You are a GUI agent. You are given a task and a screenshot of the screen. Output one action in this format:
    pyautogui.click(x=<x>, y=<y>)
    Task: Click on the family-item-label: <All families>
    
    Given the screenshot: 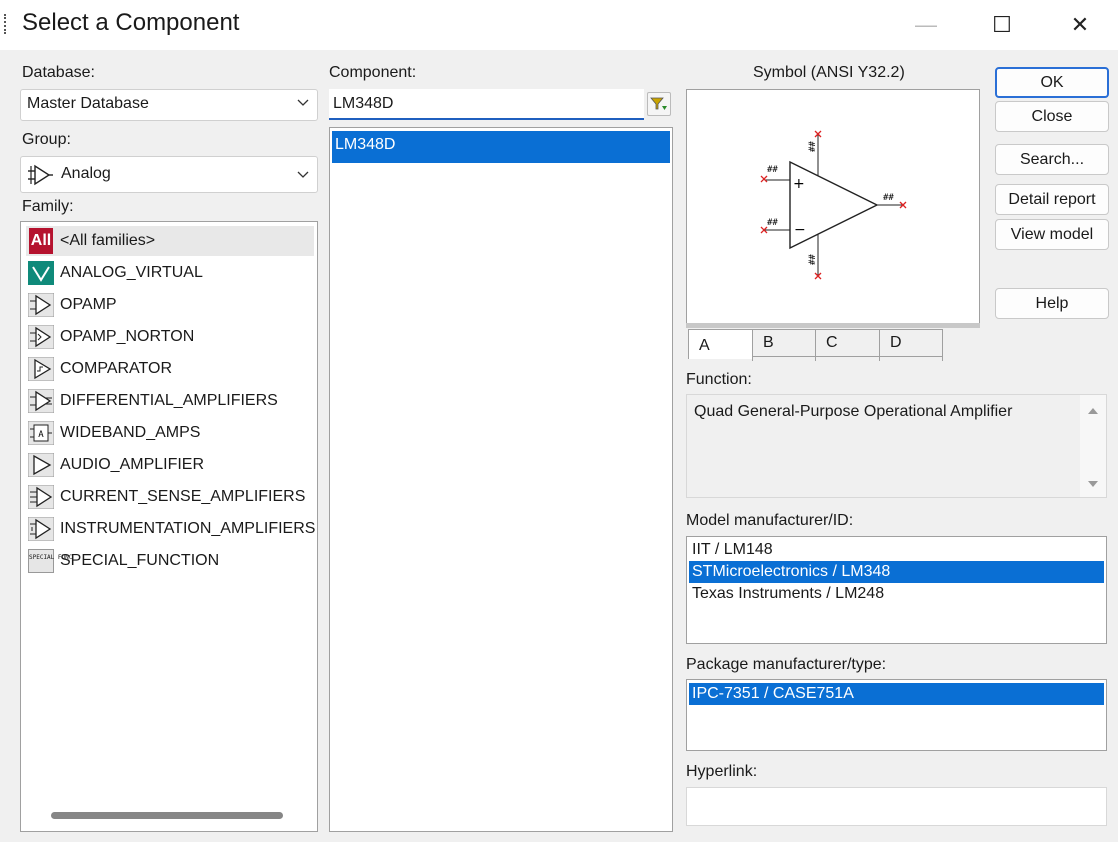 What is the action you would take?
    pyautogui.click(x=108, y=240)
    